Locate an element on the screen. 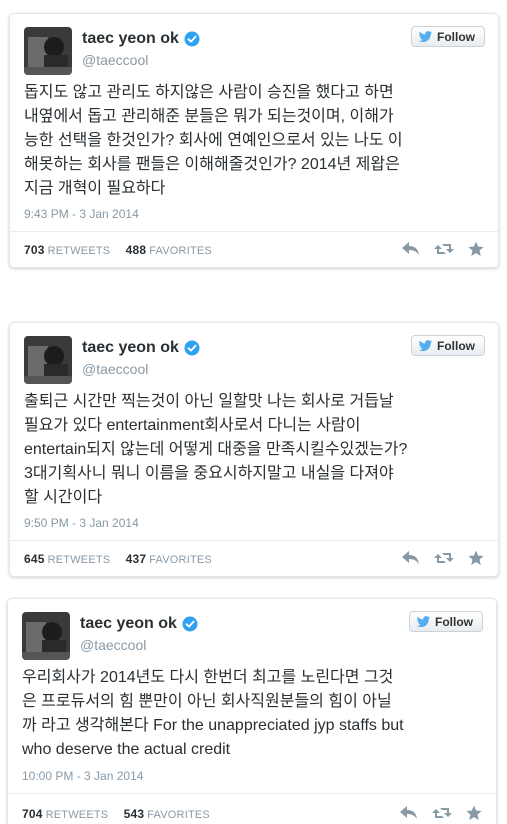 The image size is (507, 824). tweet-stats: 645 RETWEETS 437 FAVORITES is located at coordinates (124, 559).